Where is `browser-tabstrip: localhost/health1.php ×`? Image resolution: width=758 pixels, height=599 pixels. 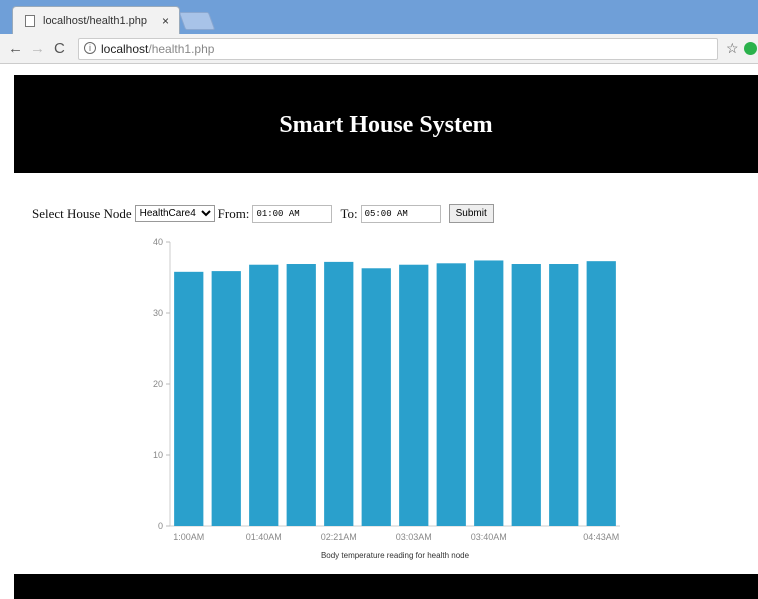
browser-tabstrip: localhost/health1.php × is located at coordinates (379, 17).